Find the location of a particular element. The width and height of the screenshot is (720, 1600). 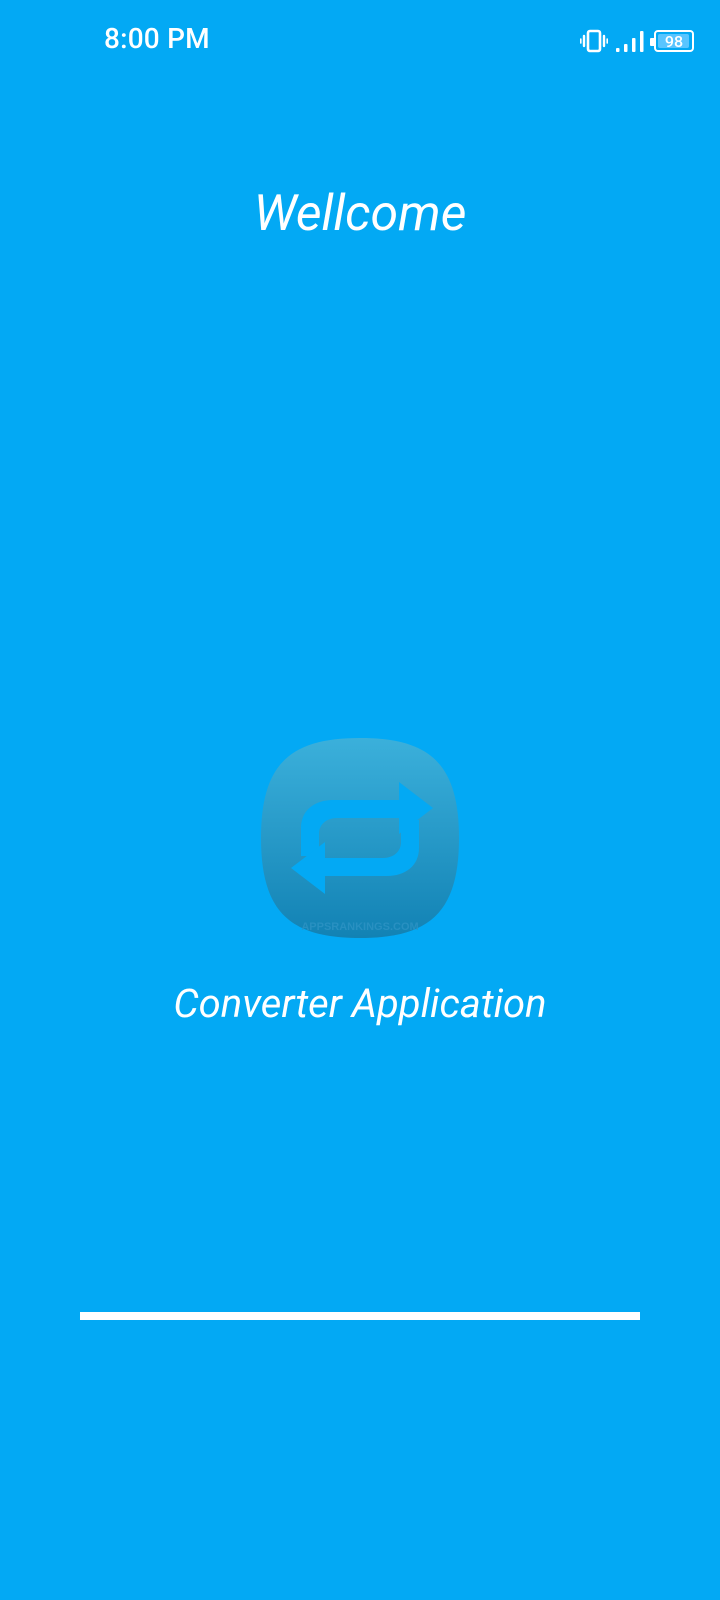

signal-icon is located at coordinates (630, 41).